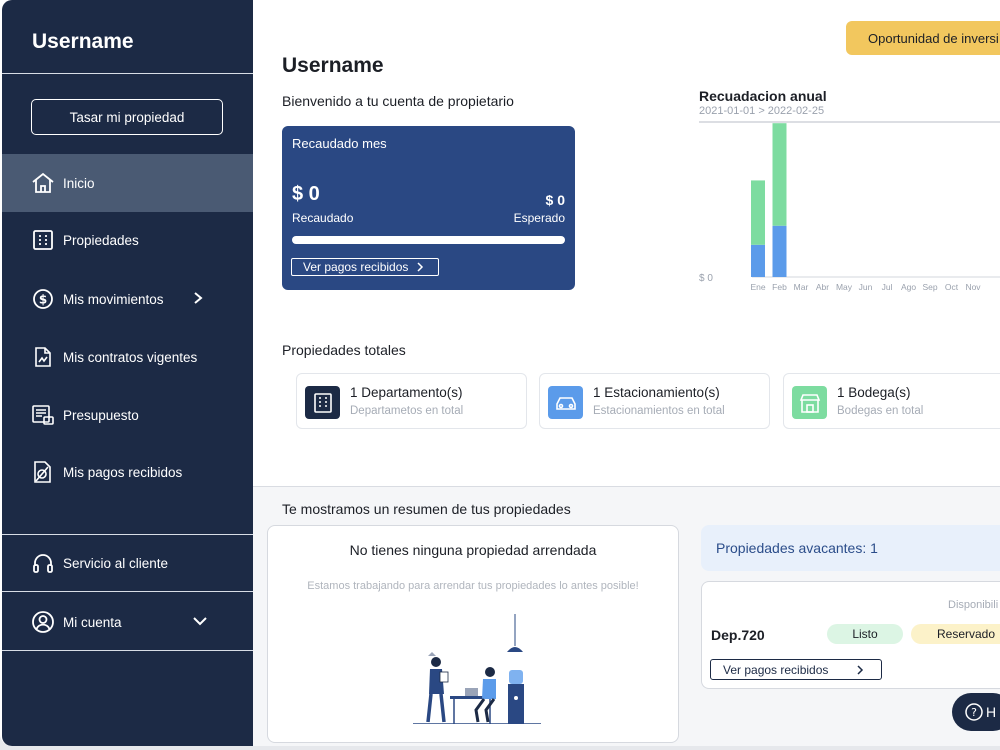 The width and height of the screenshot is (1000, 750). Describe the element at coordinates (866, 287) in the screenshot. I see `x-tick-label: Jun` at that location.